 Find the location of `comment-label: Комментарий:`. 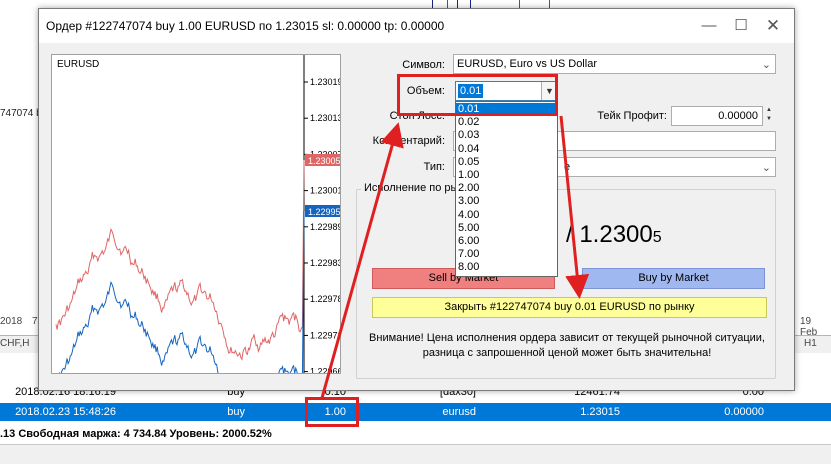

comment-label: Комментарий: is located at coordinates (408, 141).